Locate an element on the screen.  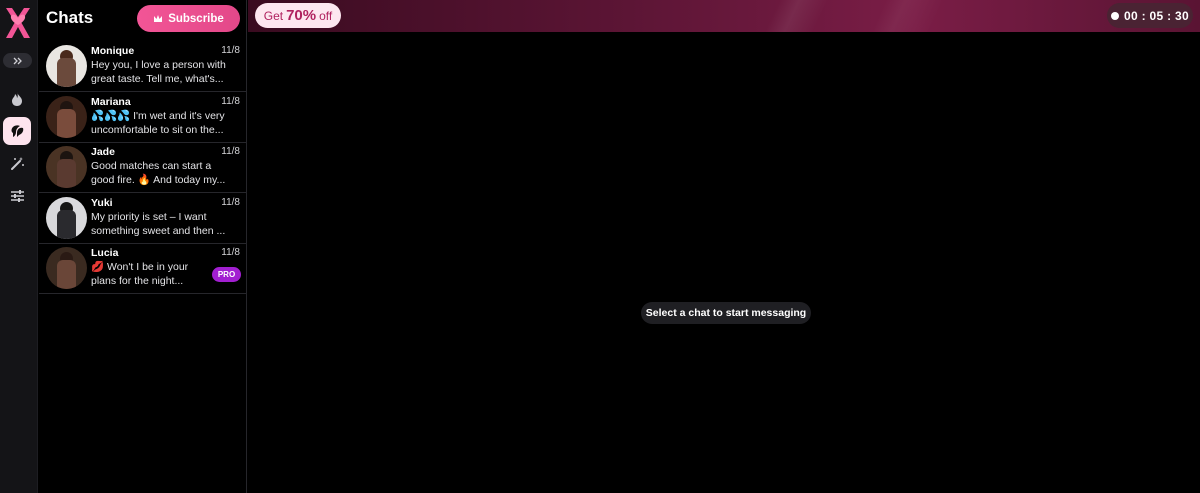
nav-chats-button is located at coordinates (17, 131).